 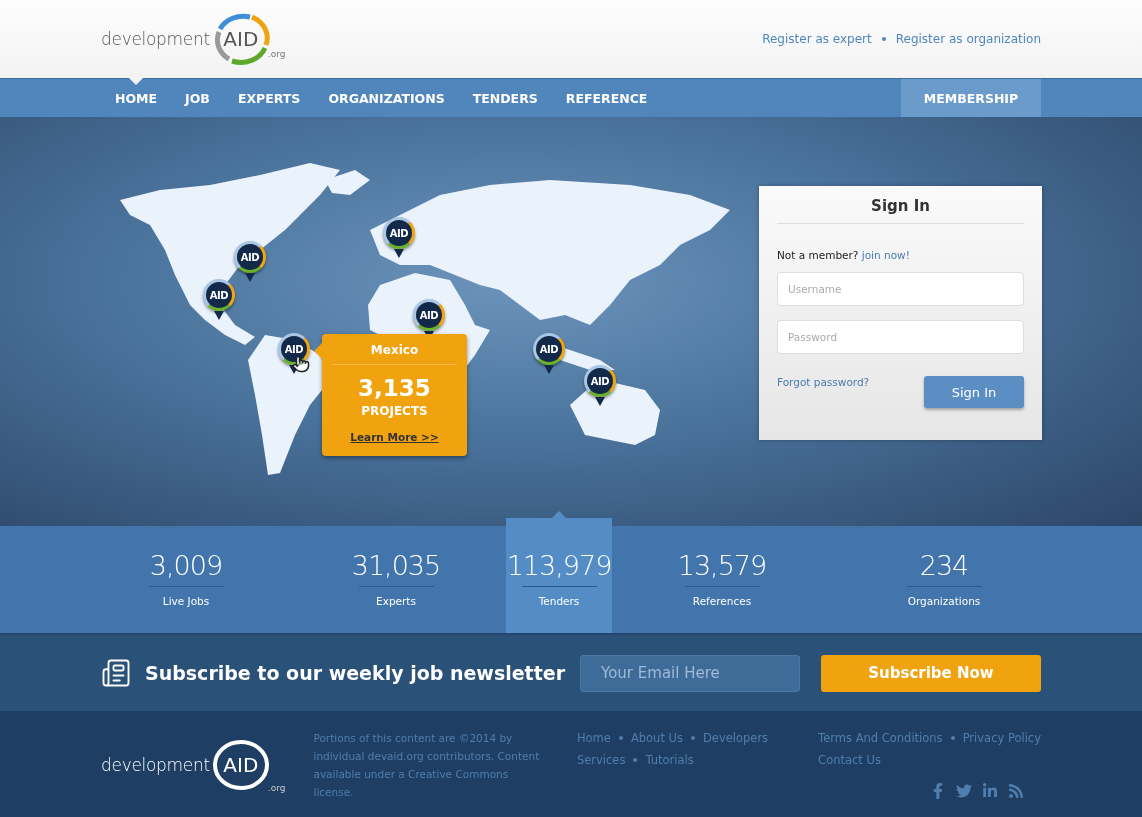 I want to click on membership-button: MEMBERSHIP, so click(x=971, y=98).